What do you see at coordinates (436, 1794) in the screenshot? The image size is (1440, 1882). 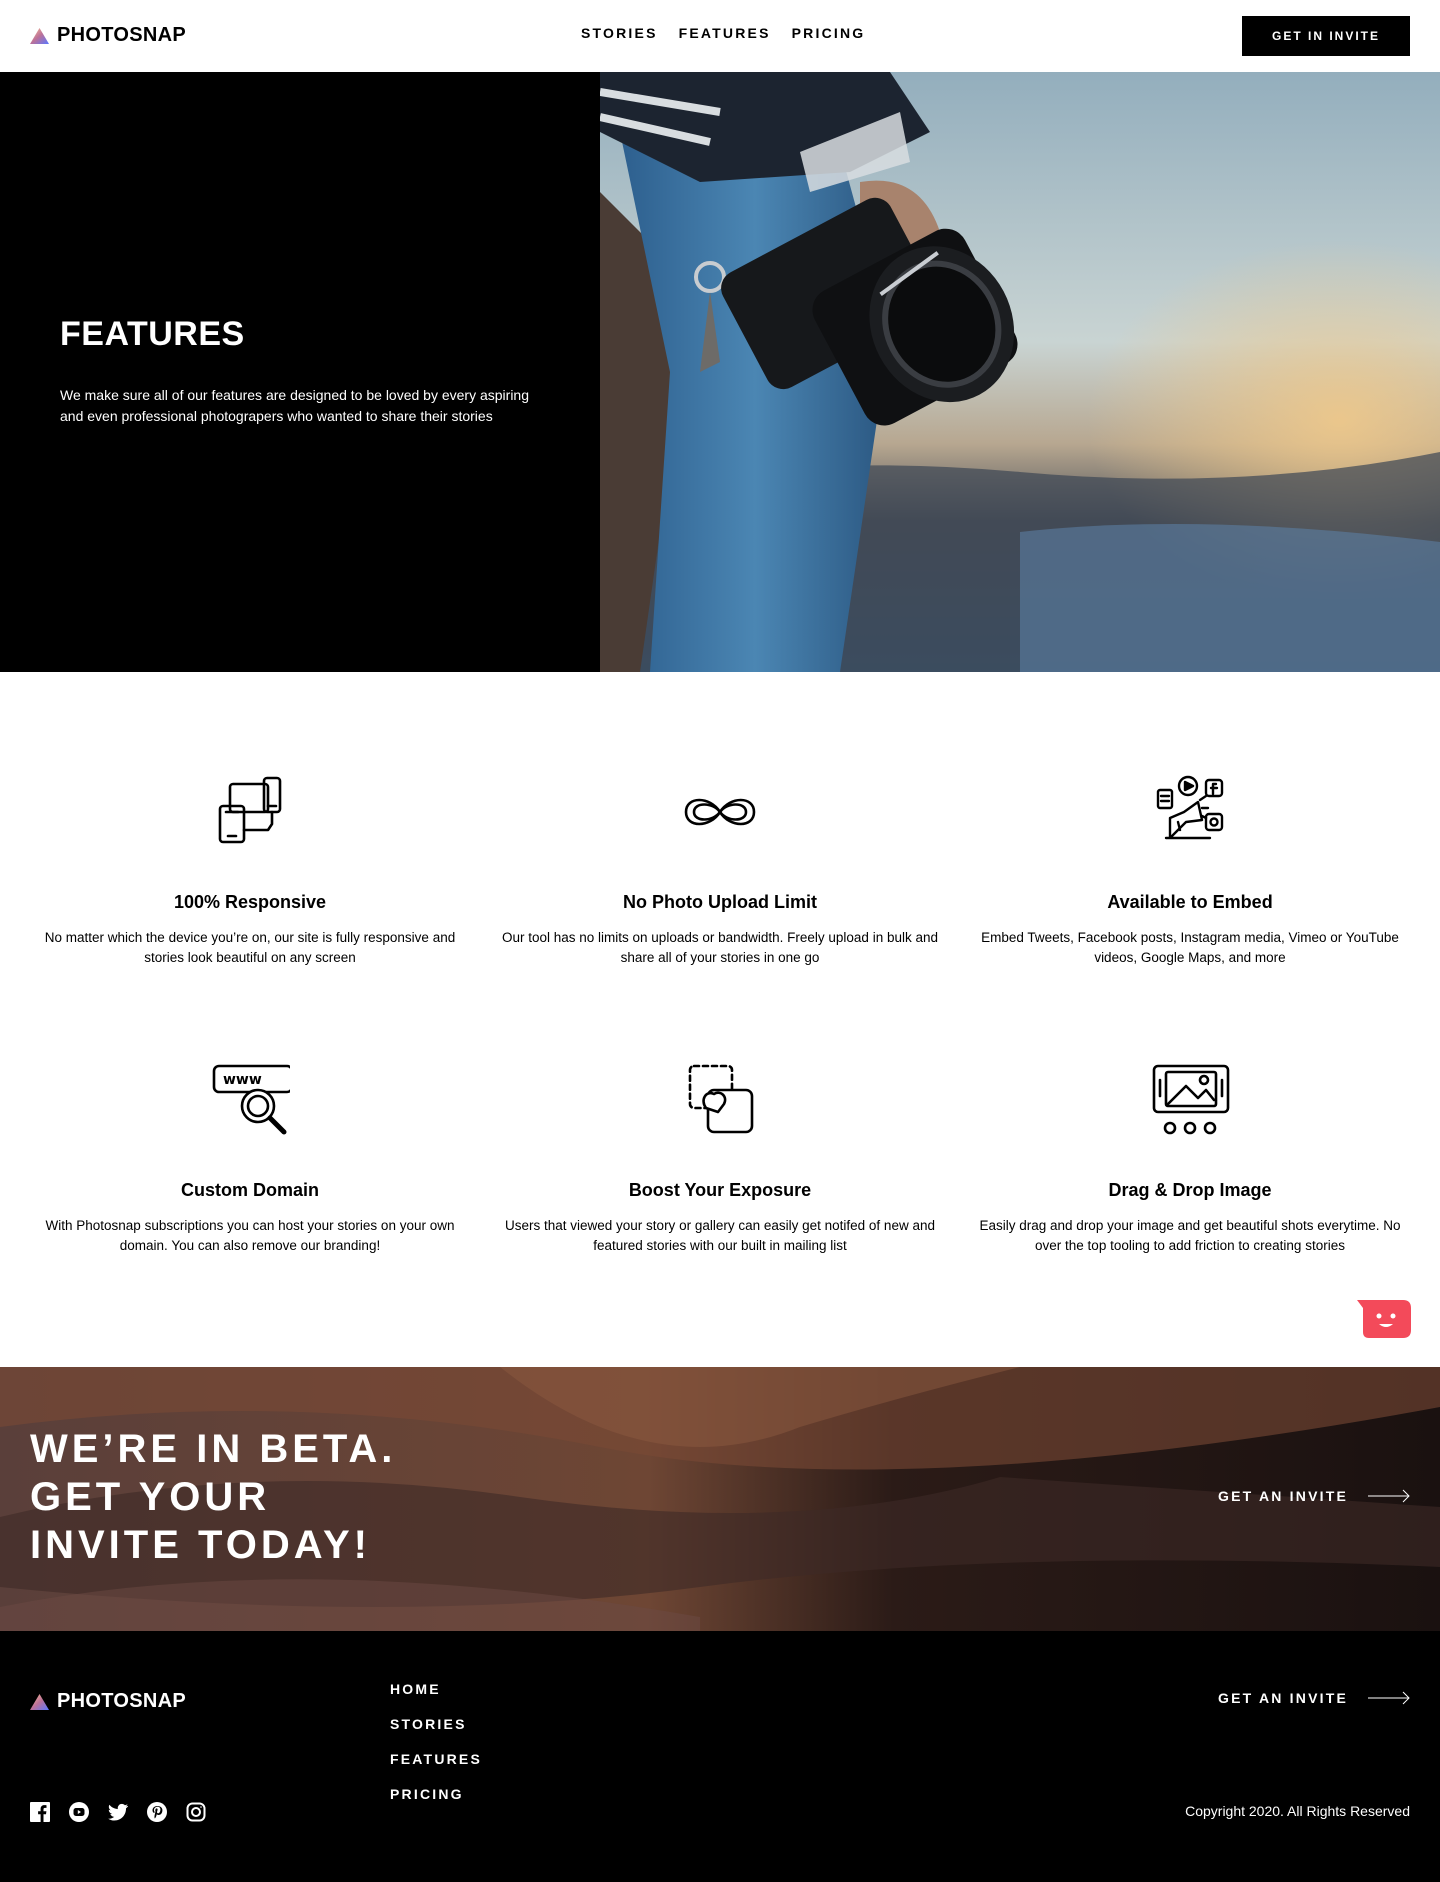 I see `footer-nav-pricing: PRICING` at bounding box center [436, 1794].